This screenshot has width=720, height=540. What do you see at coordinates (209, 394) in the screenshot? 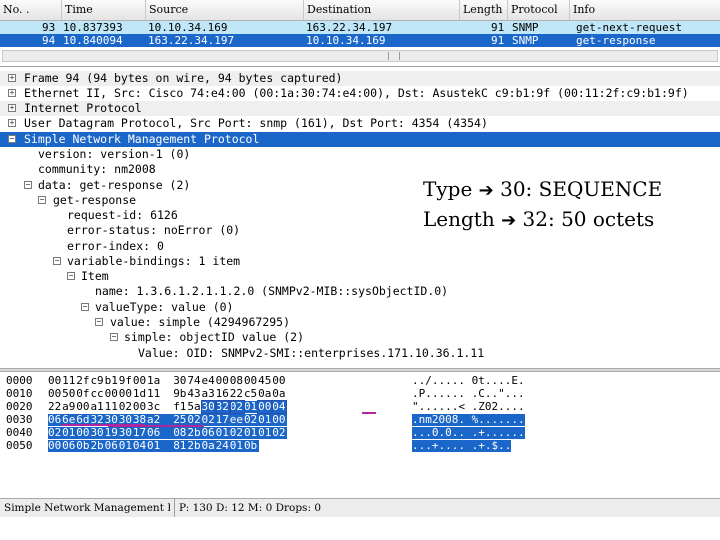
I see `hex-byte: a3` at bounding box center [209, 394].